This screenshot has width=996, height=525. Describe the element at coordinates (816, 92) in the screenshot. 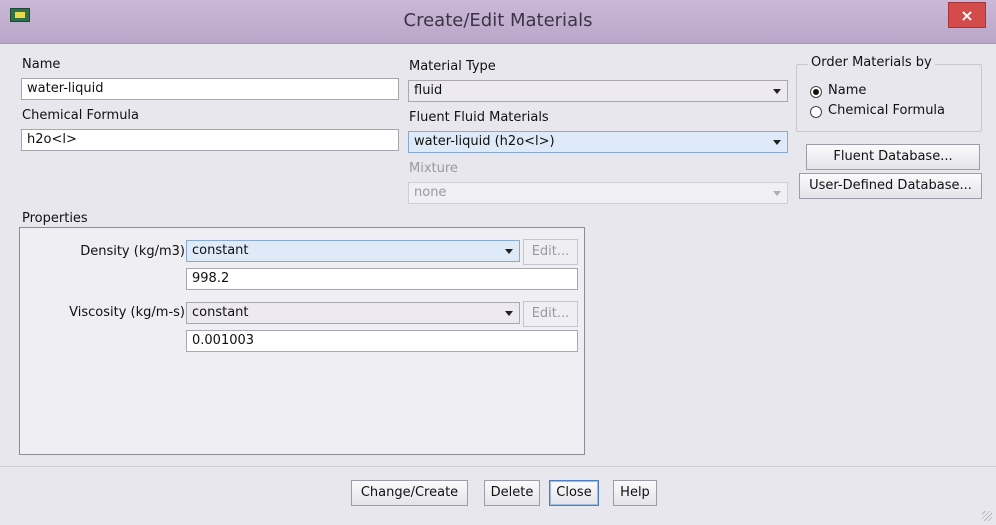

I see `order-by-name-radio` at that location.